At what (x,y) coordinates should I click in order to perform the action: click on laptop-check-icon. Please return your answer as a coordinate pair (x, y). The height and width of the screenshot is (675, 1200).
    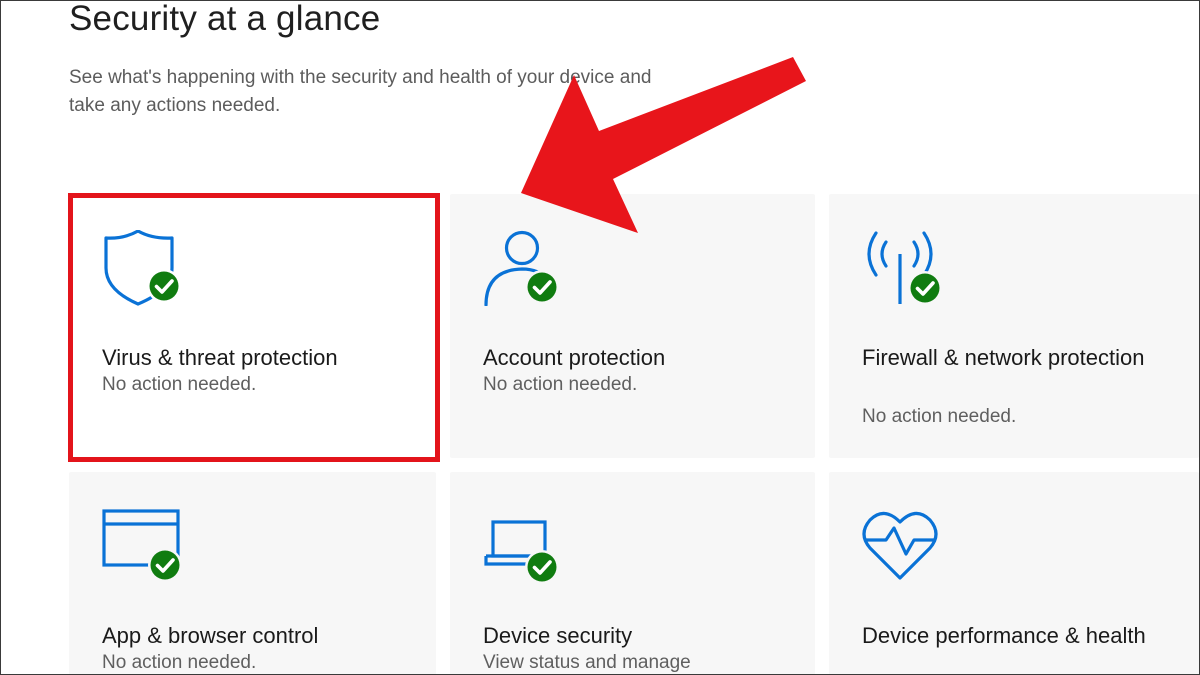
    Looking at the image, I should click on (523, 546).